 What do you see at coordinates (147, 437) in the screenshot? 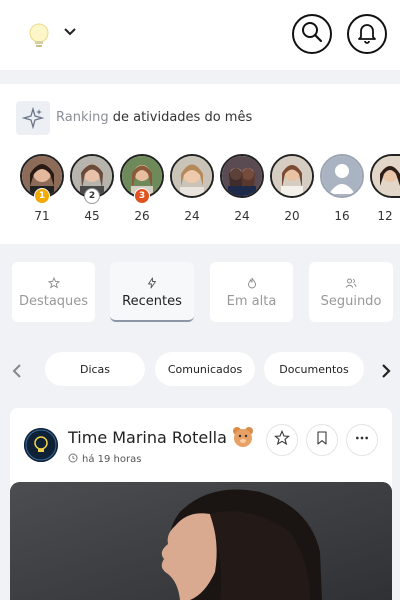
I see `post-author: Time Marina Rotella` at bounding box center [147, 437].